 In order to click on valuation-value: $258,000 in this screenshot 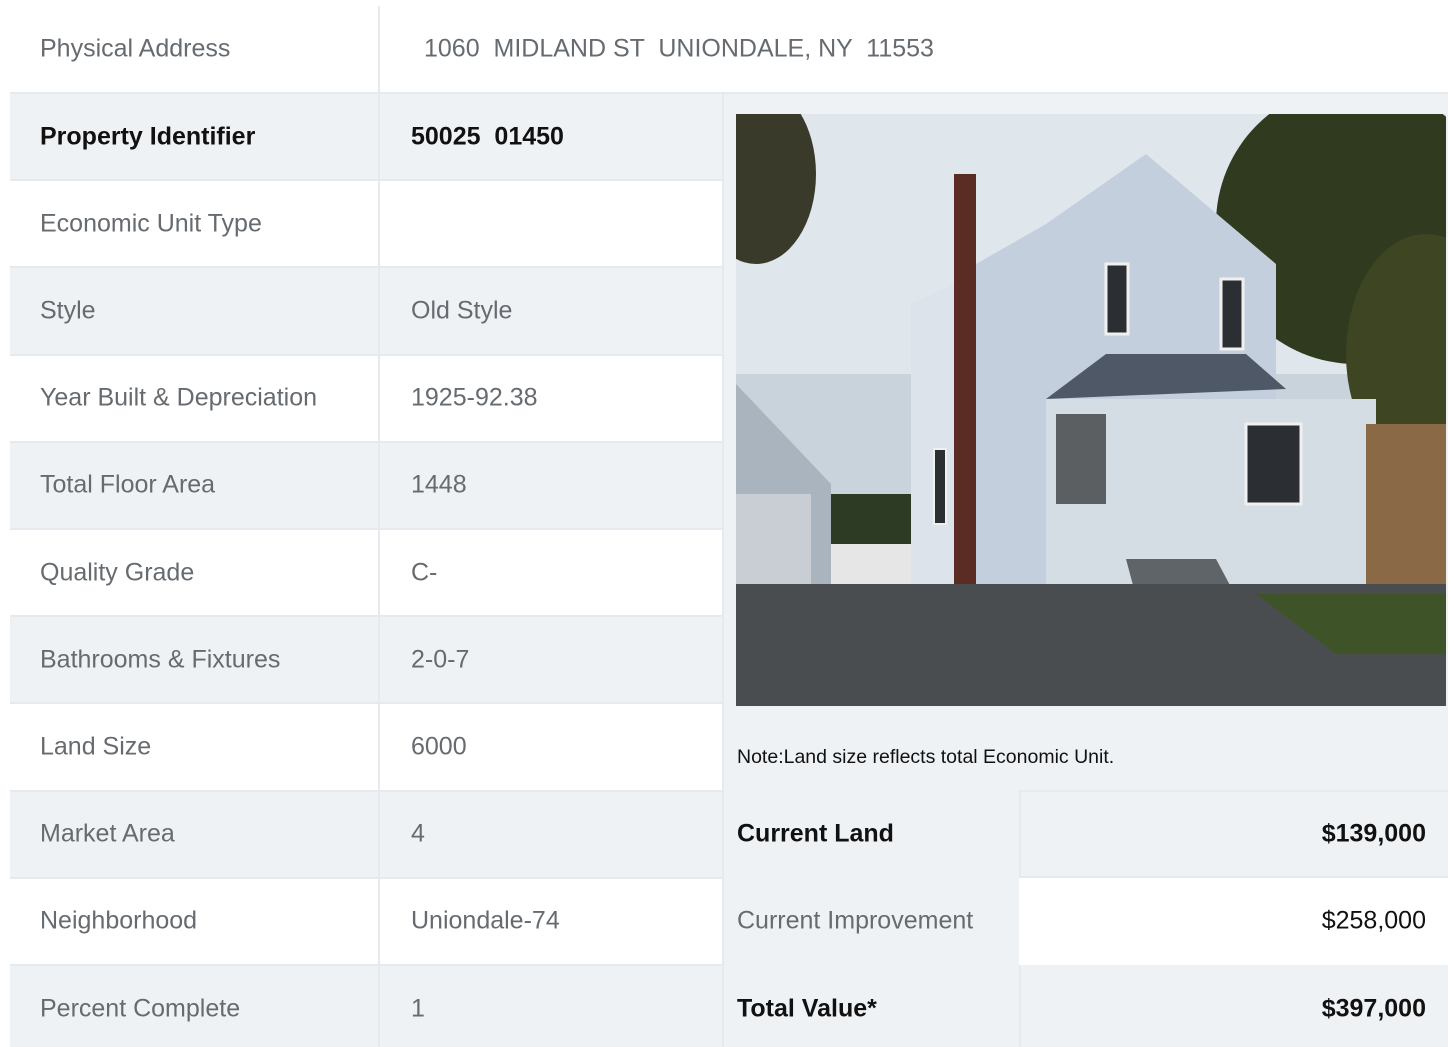, I will do `click(1373, 920)`.